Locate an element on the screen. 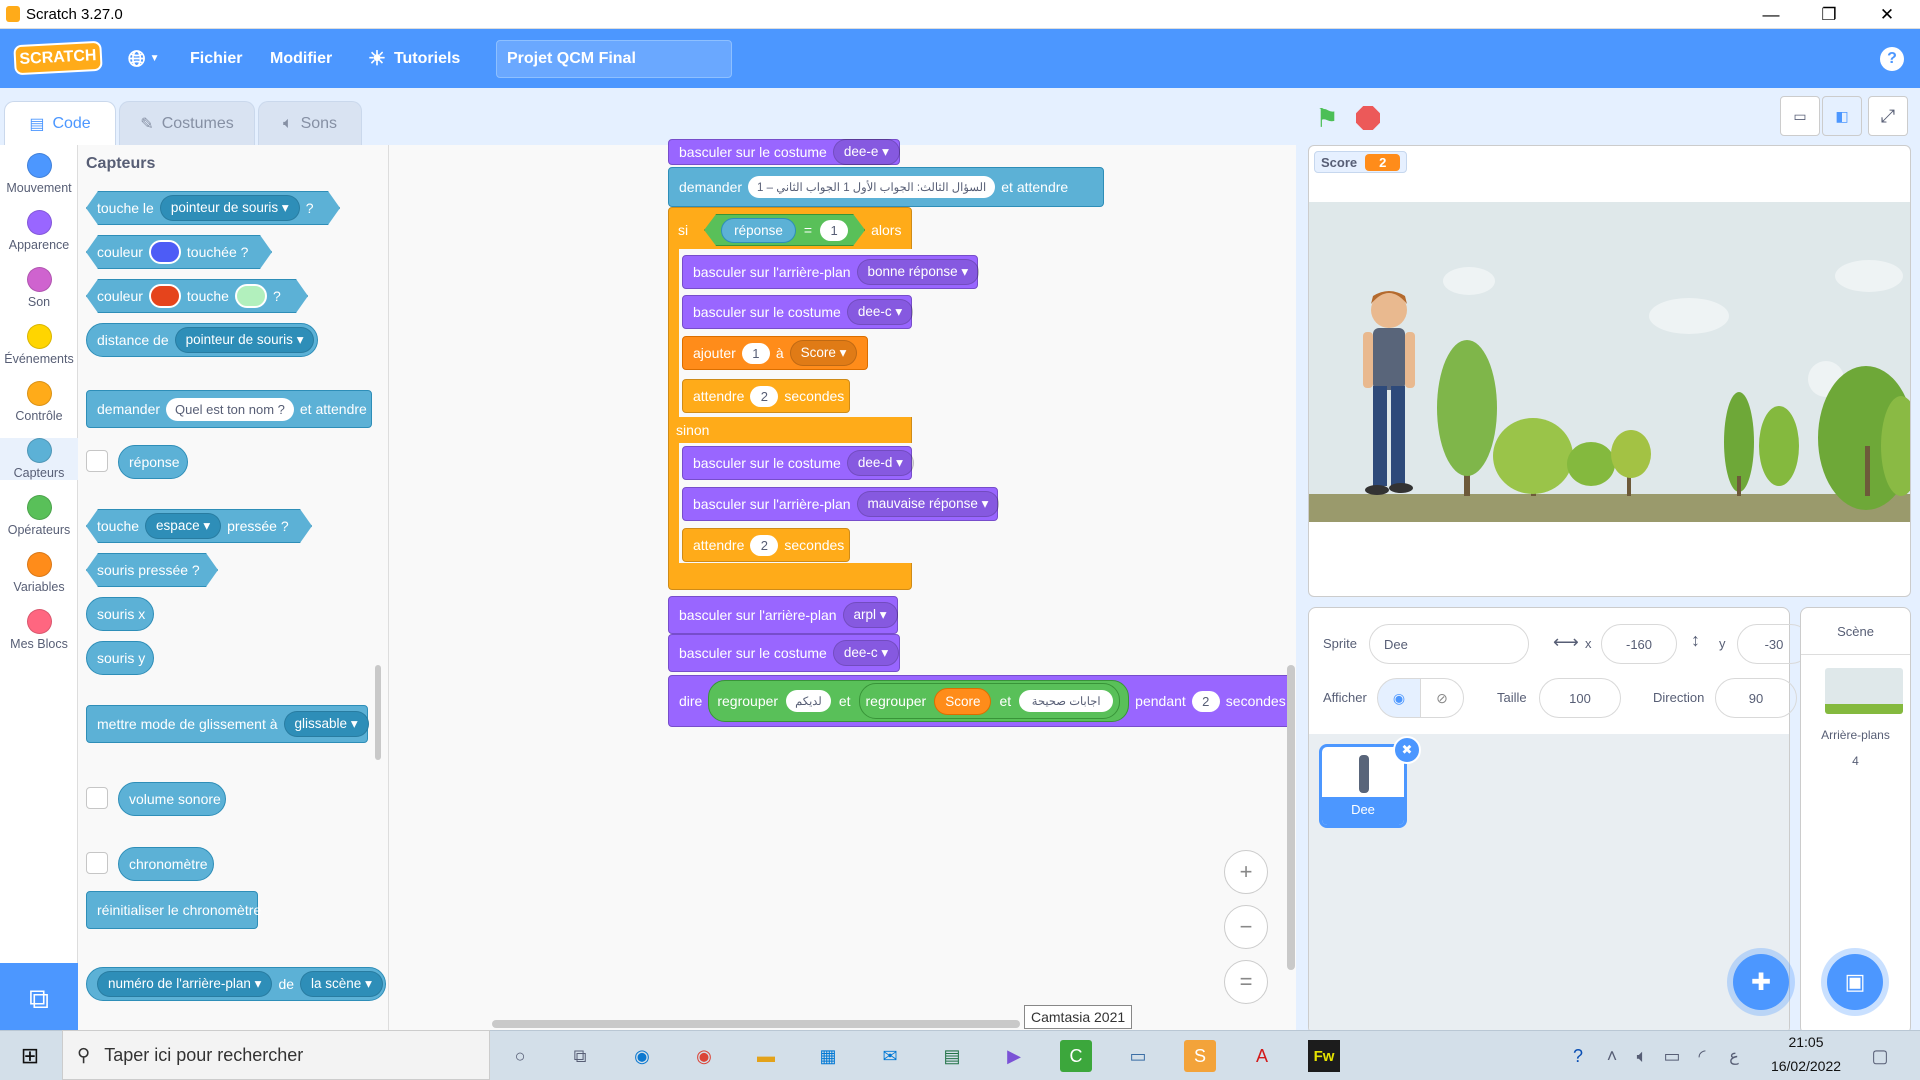 Image resolution: width=1920 pixels, height=1080 pixels. direction-input: 90 is located at coordinates (1756, 698).